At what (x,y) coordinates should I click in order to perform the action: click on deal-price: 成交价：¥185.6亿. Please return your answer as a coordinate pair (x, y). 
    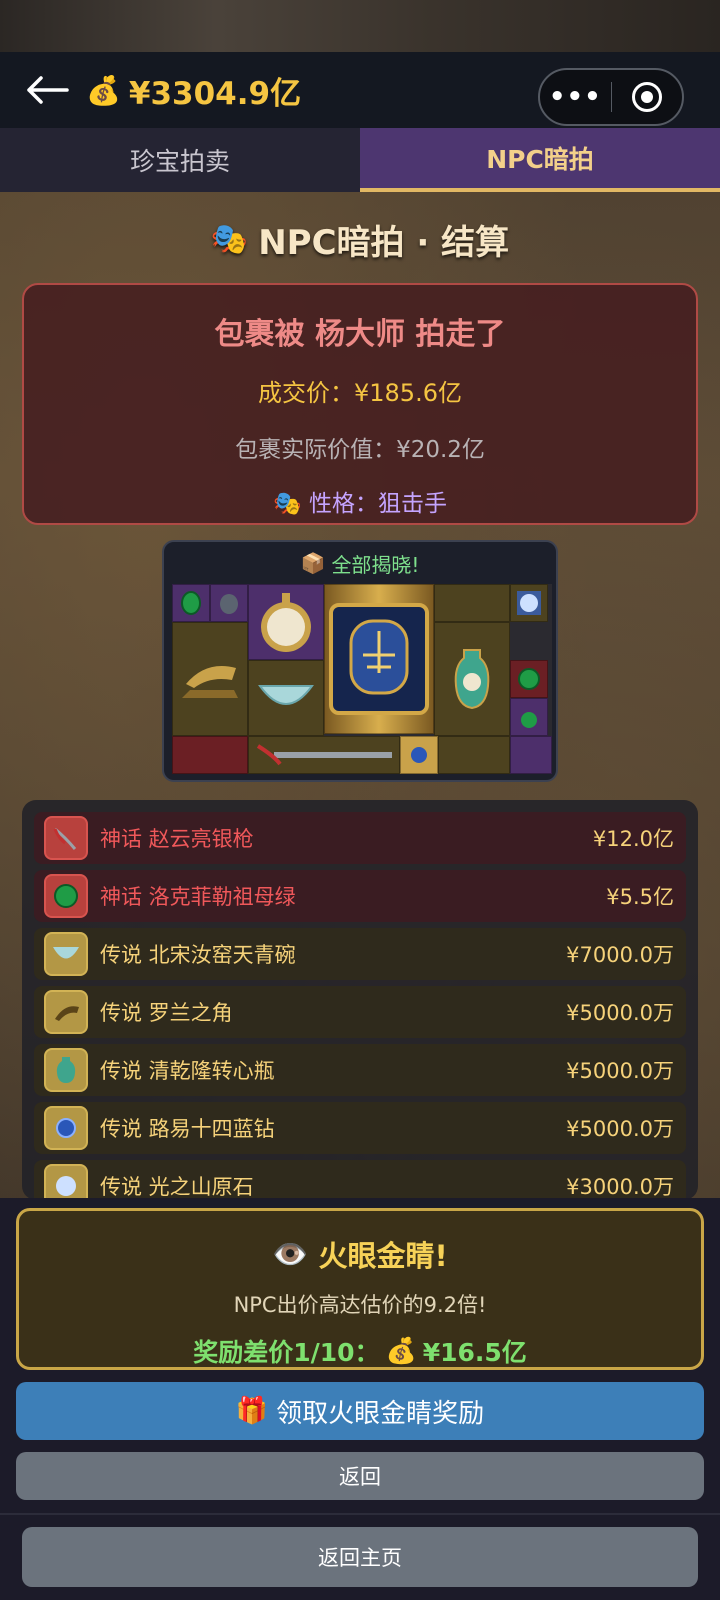
    Looking at the image, I should click on (360, 393).